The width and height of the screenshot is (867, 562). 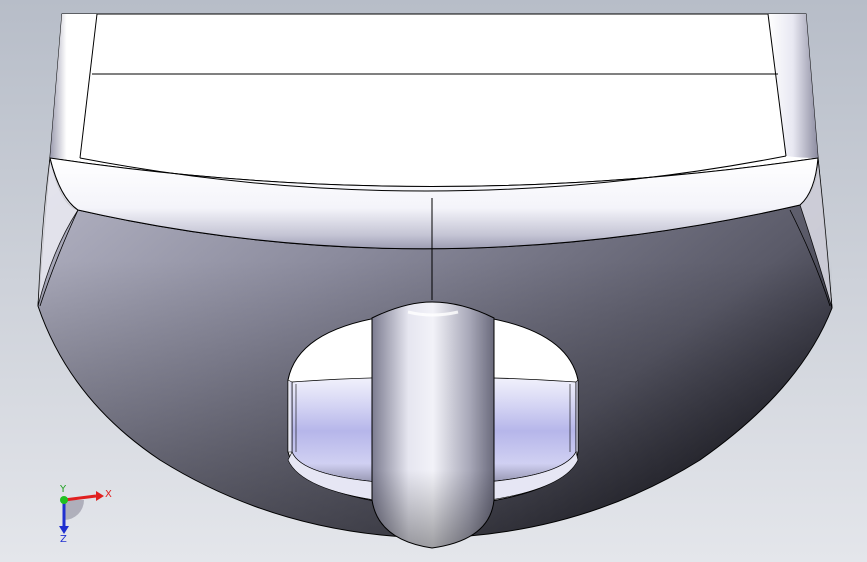 I want to click on orientation-triad: X Y Z, so click(x=84, y=515).